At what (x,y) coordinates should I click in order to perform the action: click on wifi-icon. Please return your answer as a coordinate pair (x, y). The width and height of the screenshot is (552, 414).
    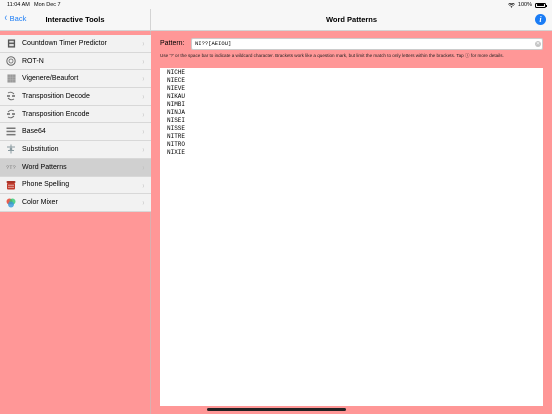
    Looking at the image, I should click on (511, 5).